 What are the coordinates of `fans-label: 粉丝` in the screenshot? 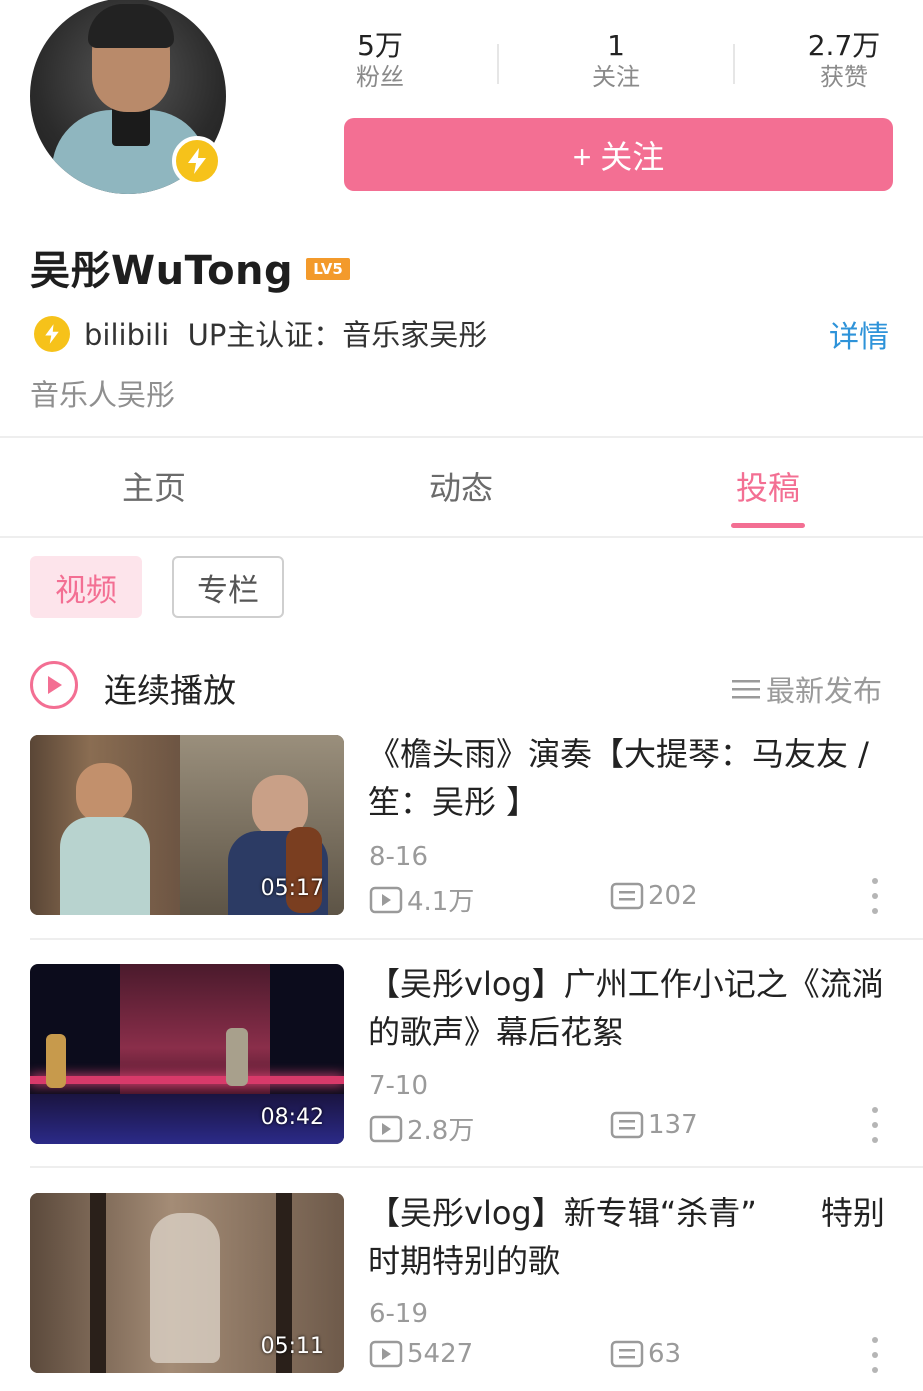 It's located at (380, 77).